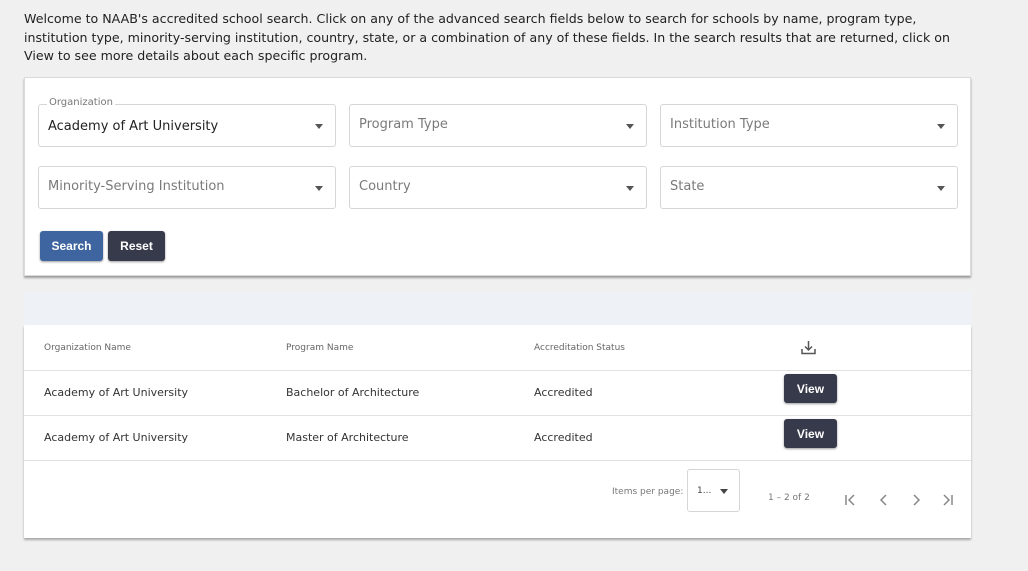 This screenshot has width=1028, height=571. Describe the element at coordinates (136, 246) in the screenshot. I see `reset-button: Reset` at that location.